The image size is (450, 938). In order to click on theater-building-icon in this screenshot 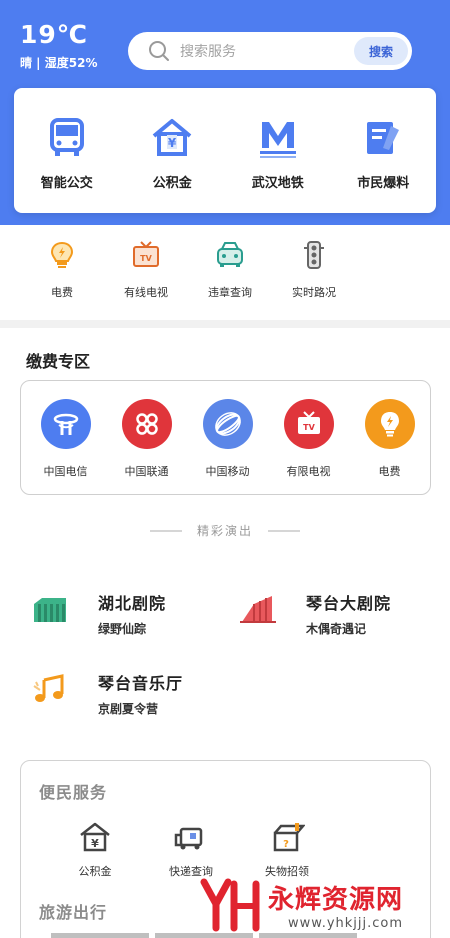, I will do `click(50, 610)`.